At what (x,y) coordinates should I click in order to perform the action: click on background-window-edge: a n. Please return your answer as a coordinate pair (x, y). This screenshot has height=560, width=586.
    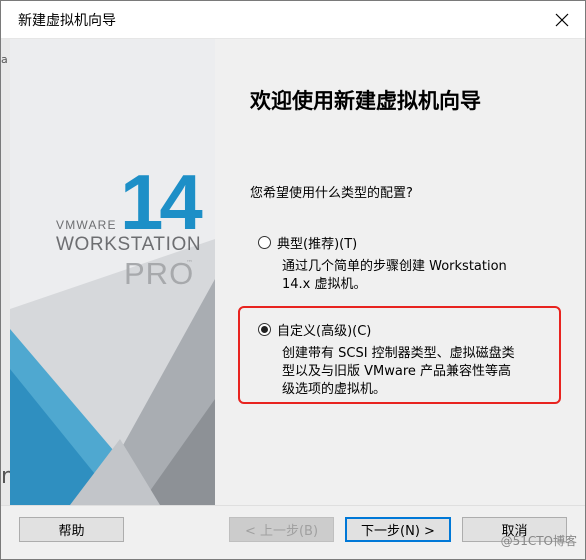
    Looking at the image, I should click on (8, 281).